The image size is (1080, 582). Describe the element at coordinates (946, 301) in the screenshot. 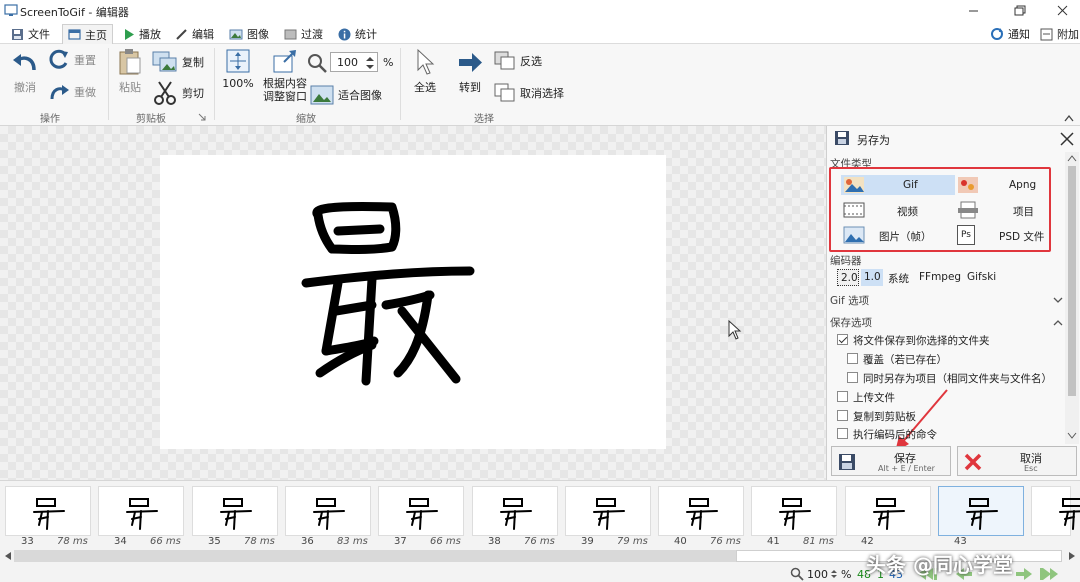

I see `gif-options-expander: Gif 选项` at that location.